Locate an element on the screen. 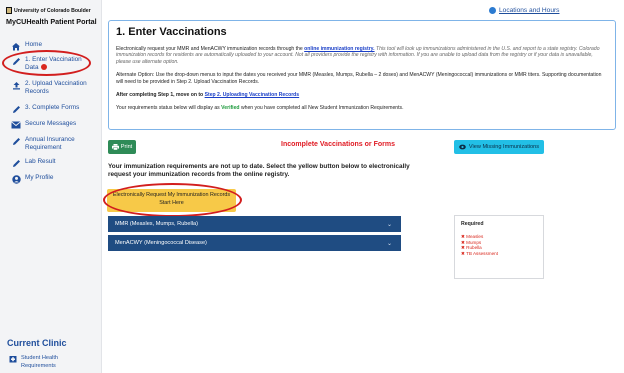 This screenshot has width=624, height=373. accordion-mmr: MMR (Measles, Mumps, Rubella) ⌄ is located at coordinates (254, 224).